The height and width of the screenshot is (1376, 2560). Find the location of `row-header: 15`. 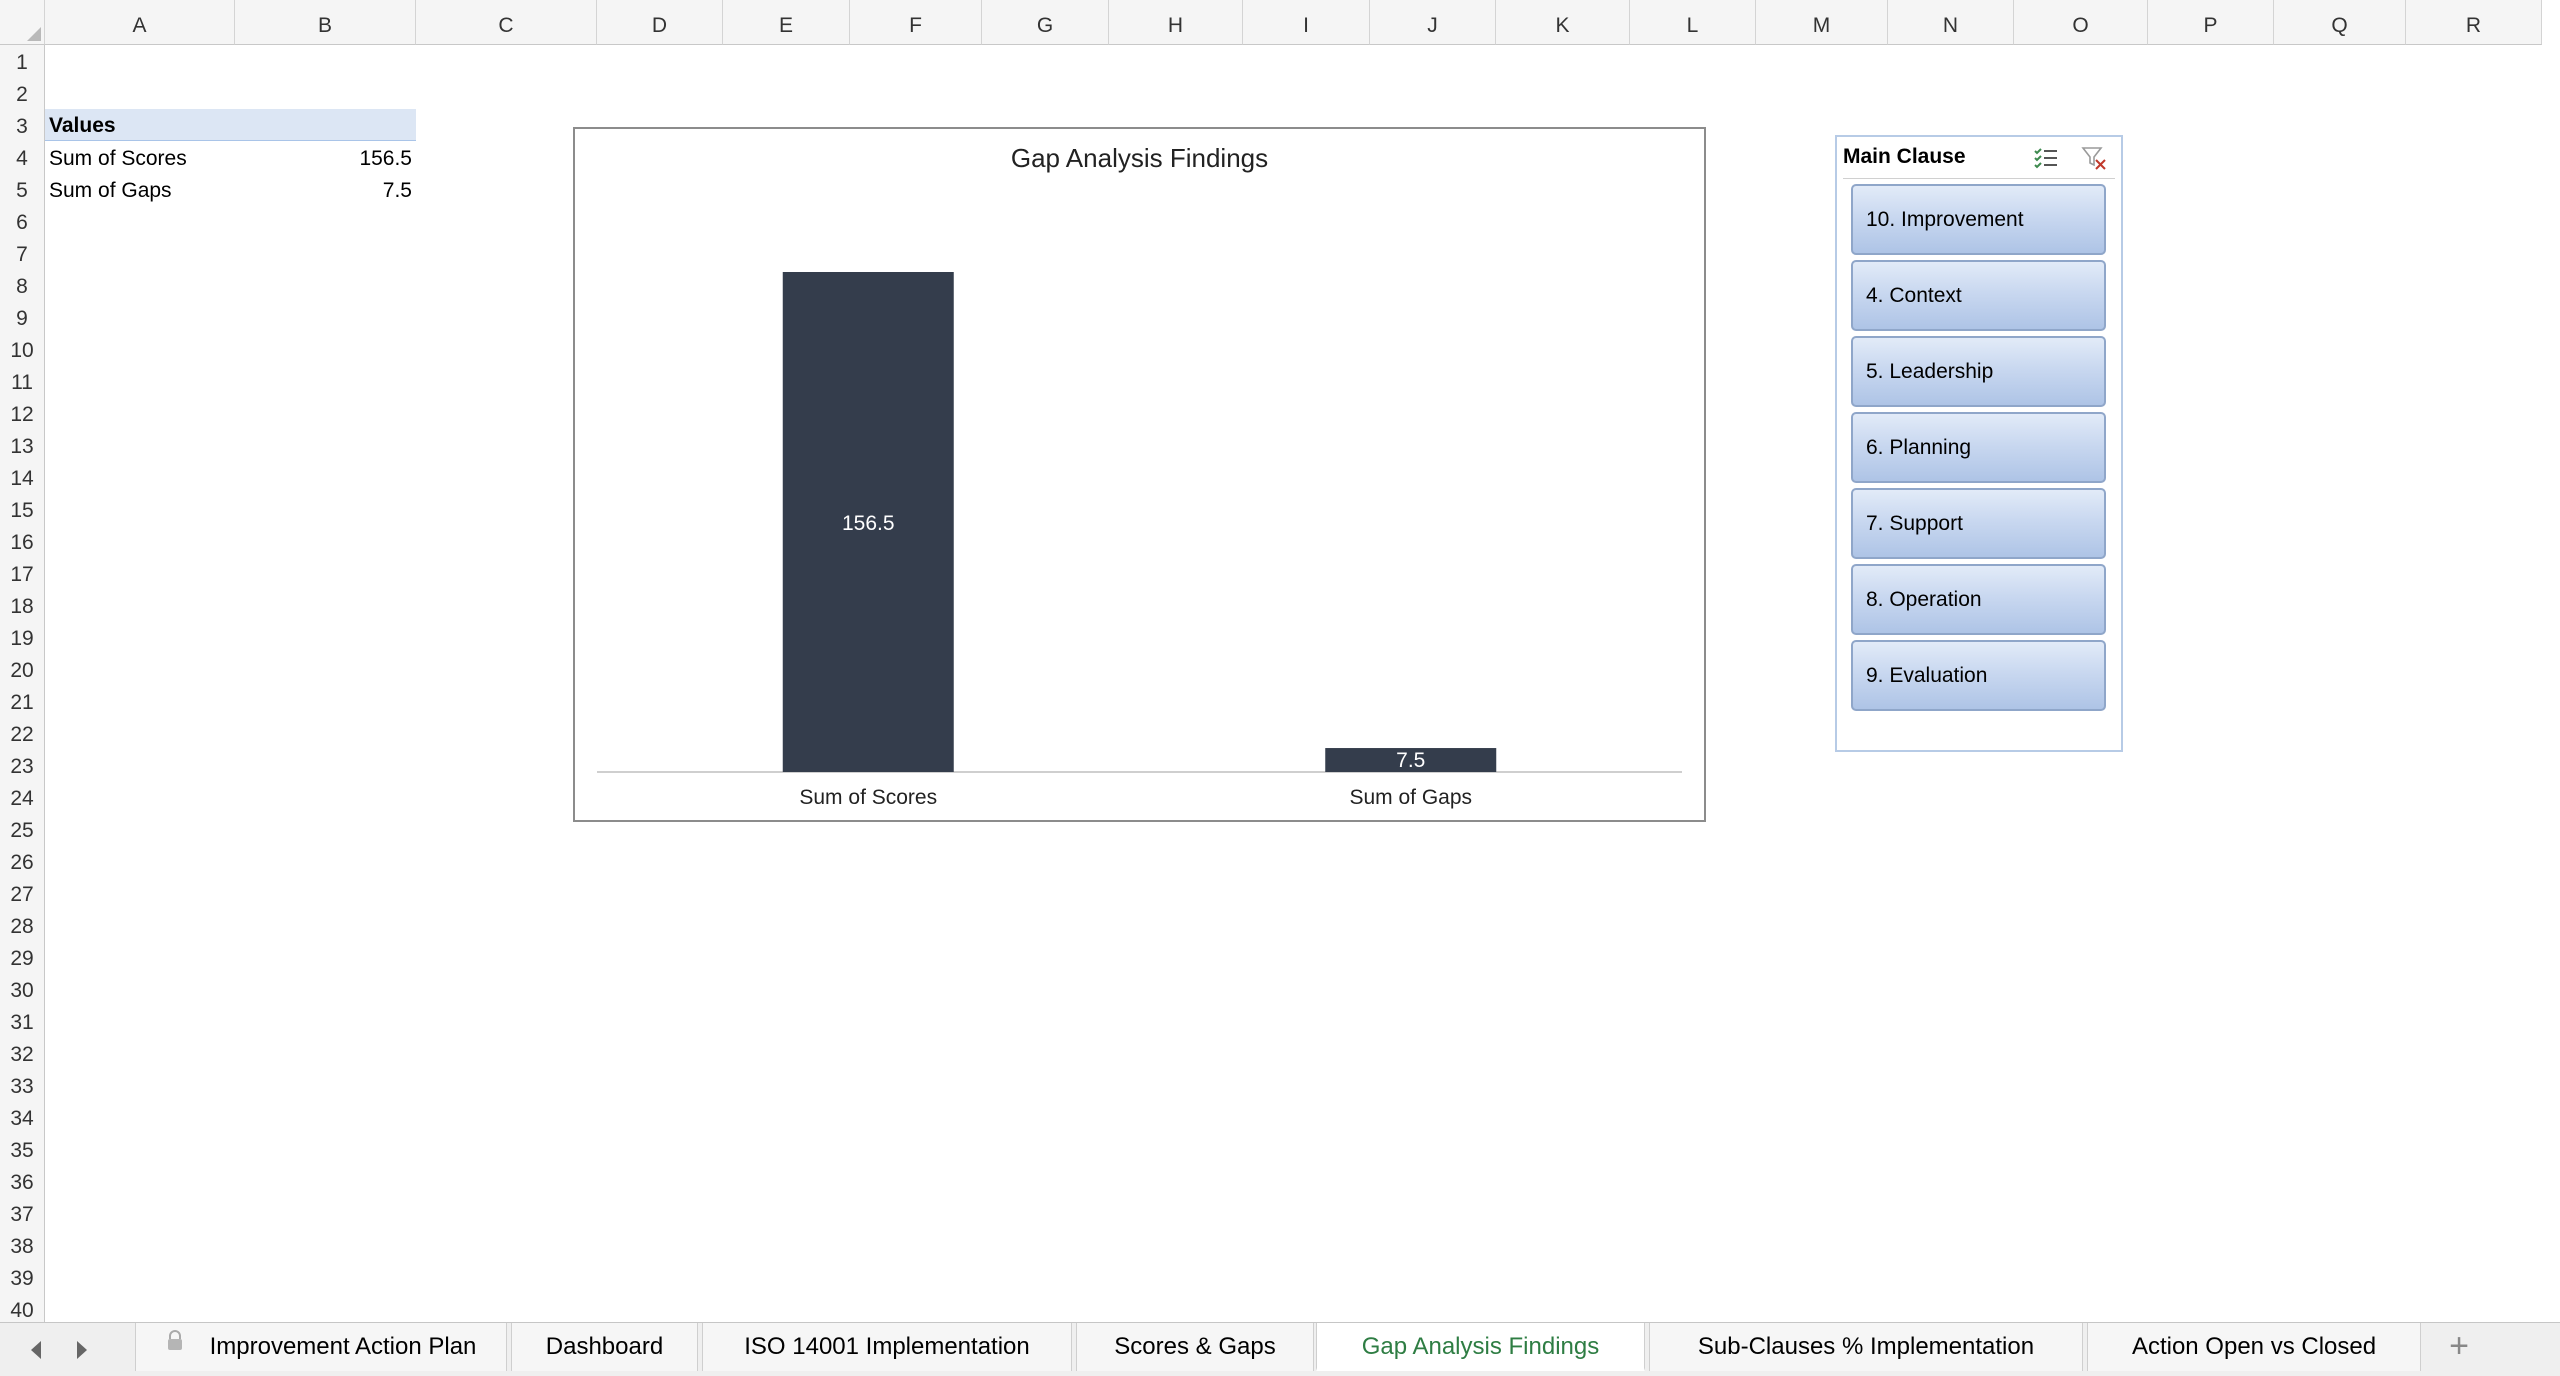

row-header: 15 is located at coordinates (22, 509).